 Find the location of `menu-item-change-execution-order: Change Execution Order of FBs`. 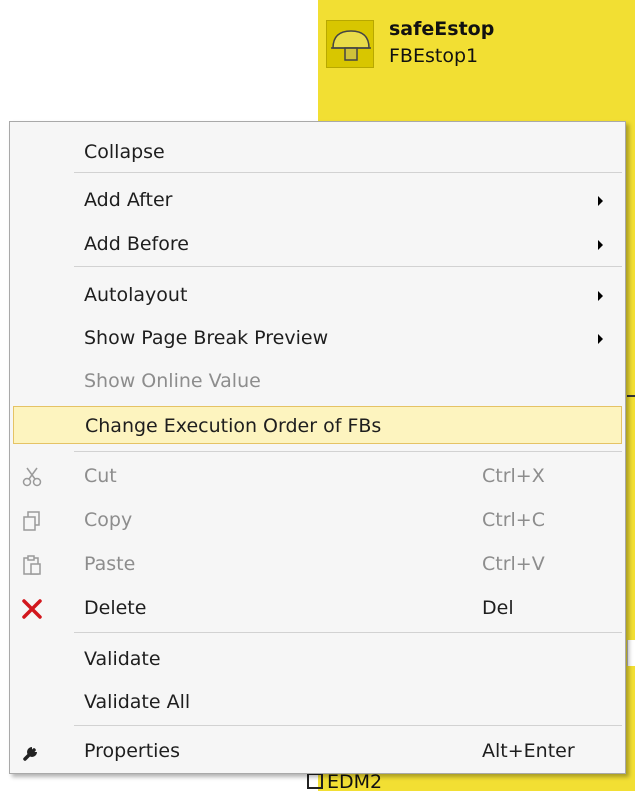

menu-item-change-execution-order: Change Execution Order of FBs is located at coordinates (317, 425).